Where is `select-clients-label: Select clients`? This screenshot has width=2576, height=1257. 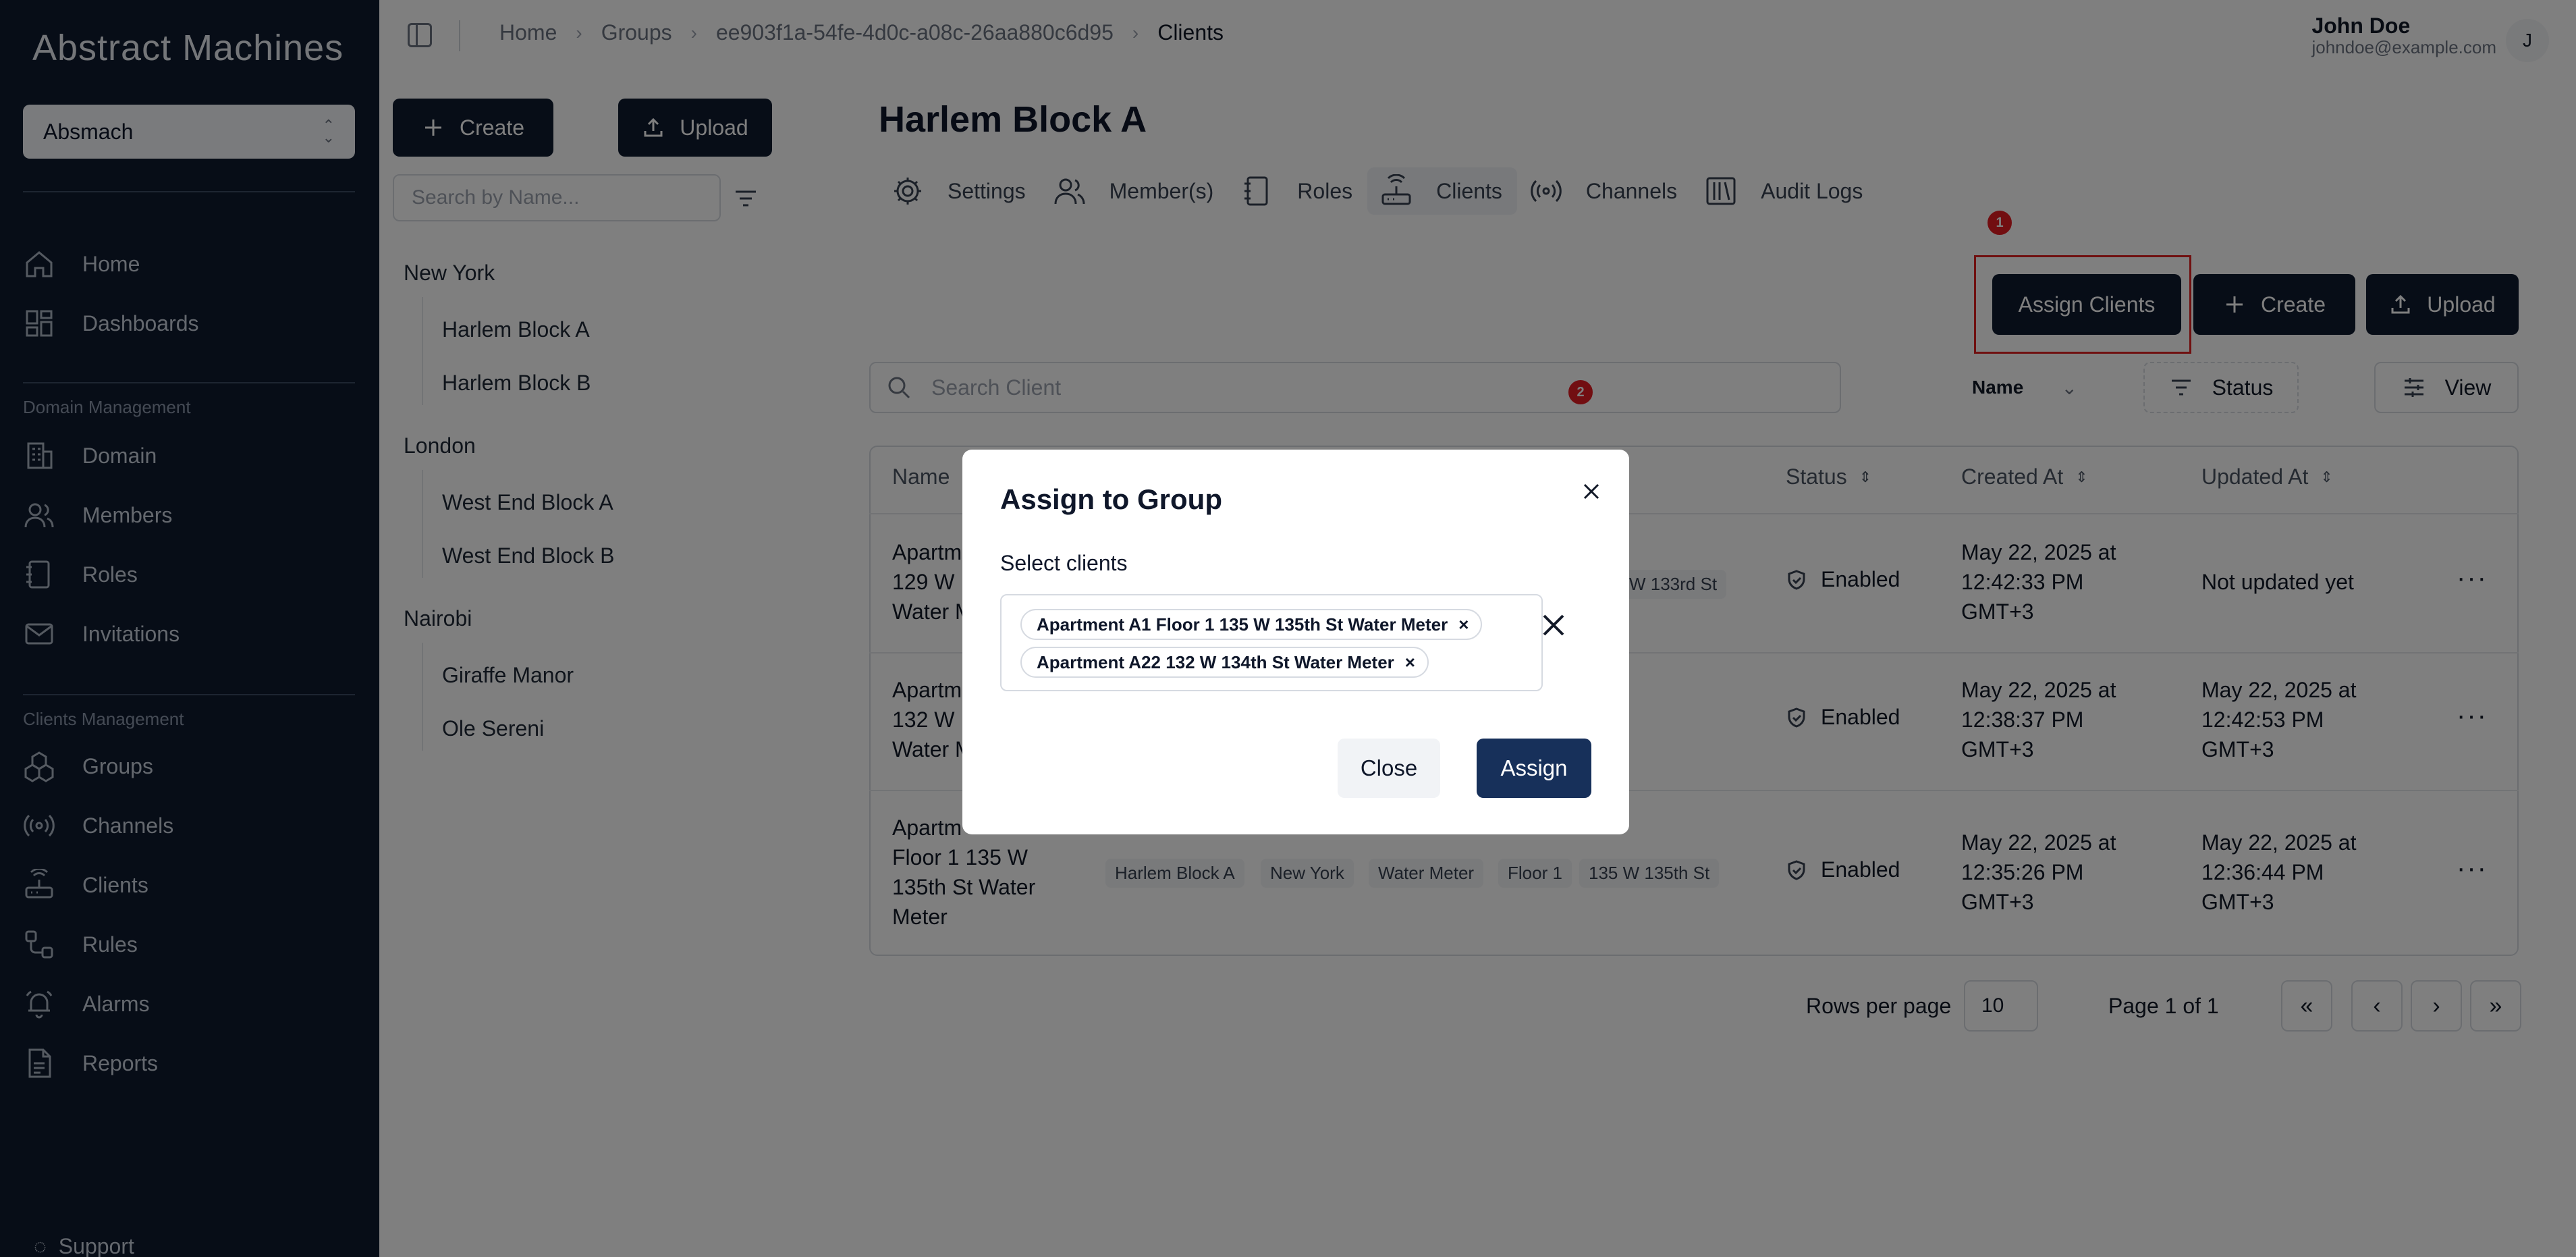 select-clients-label: Select clients is located at coordinates (1064, 563).